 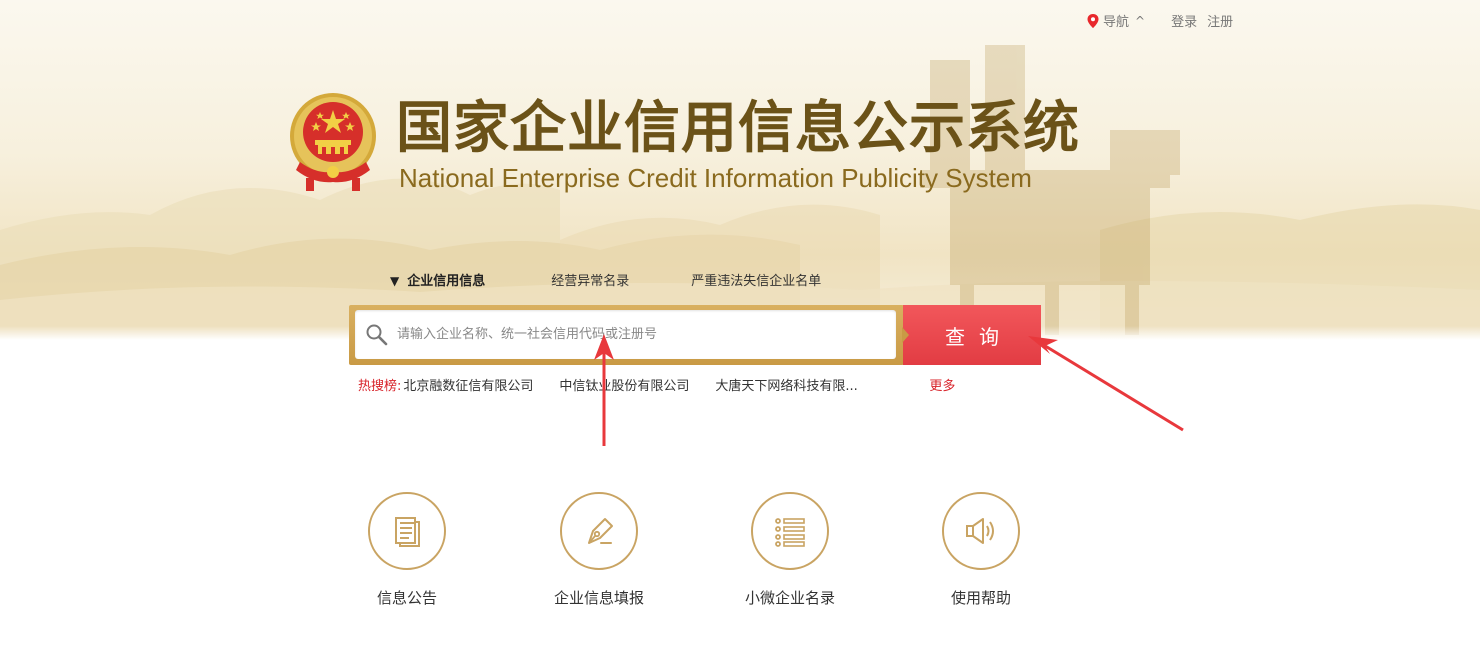 What do you see at coordinates (1184, 20) in the screenshot?
I see `login-link: 登录` at bounding box center [1184, 20].